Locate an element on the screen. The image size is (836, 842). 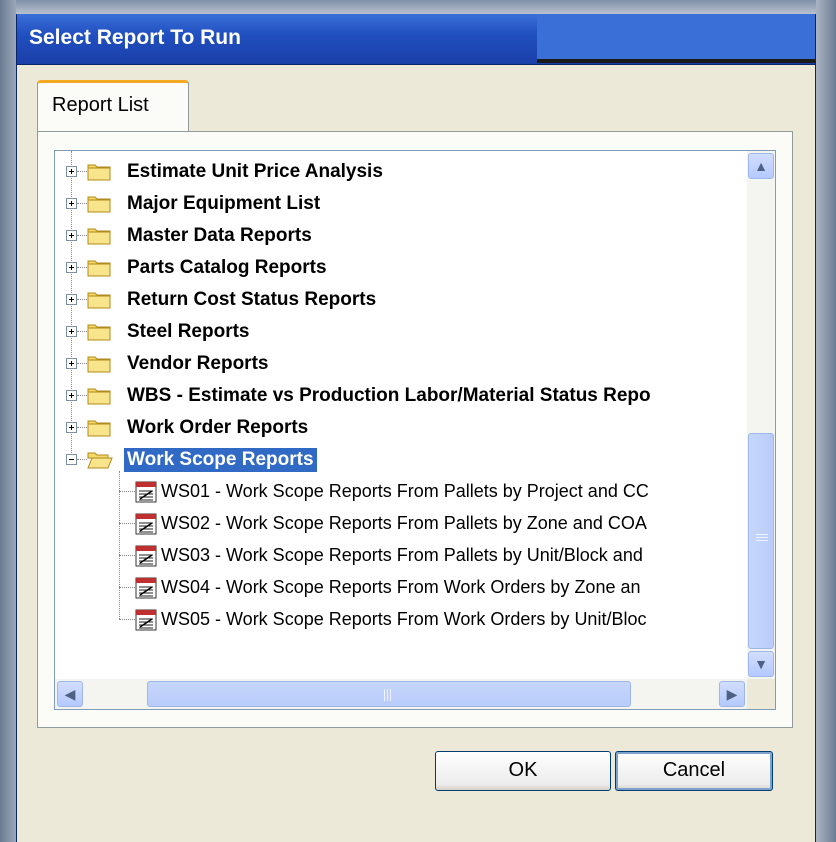
title-bar: Select Report To Run is located at coordinates (416, 39).